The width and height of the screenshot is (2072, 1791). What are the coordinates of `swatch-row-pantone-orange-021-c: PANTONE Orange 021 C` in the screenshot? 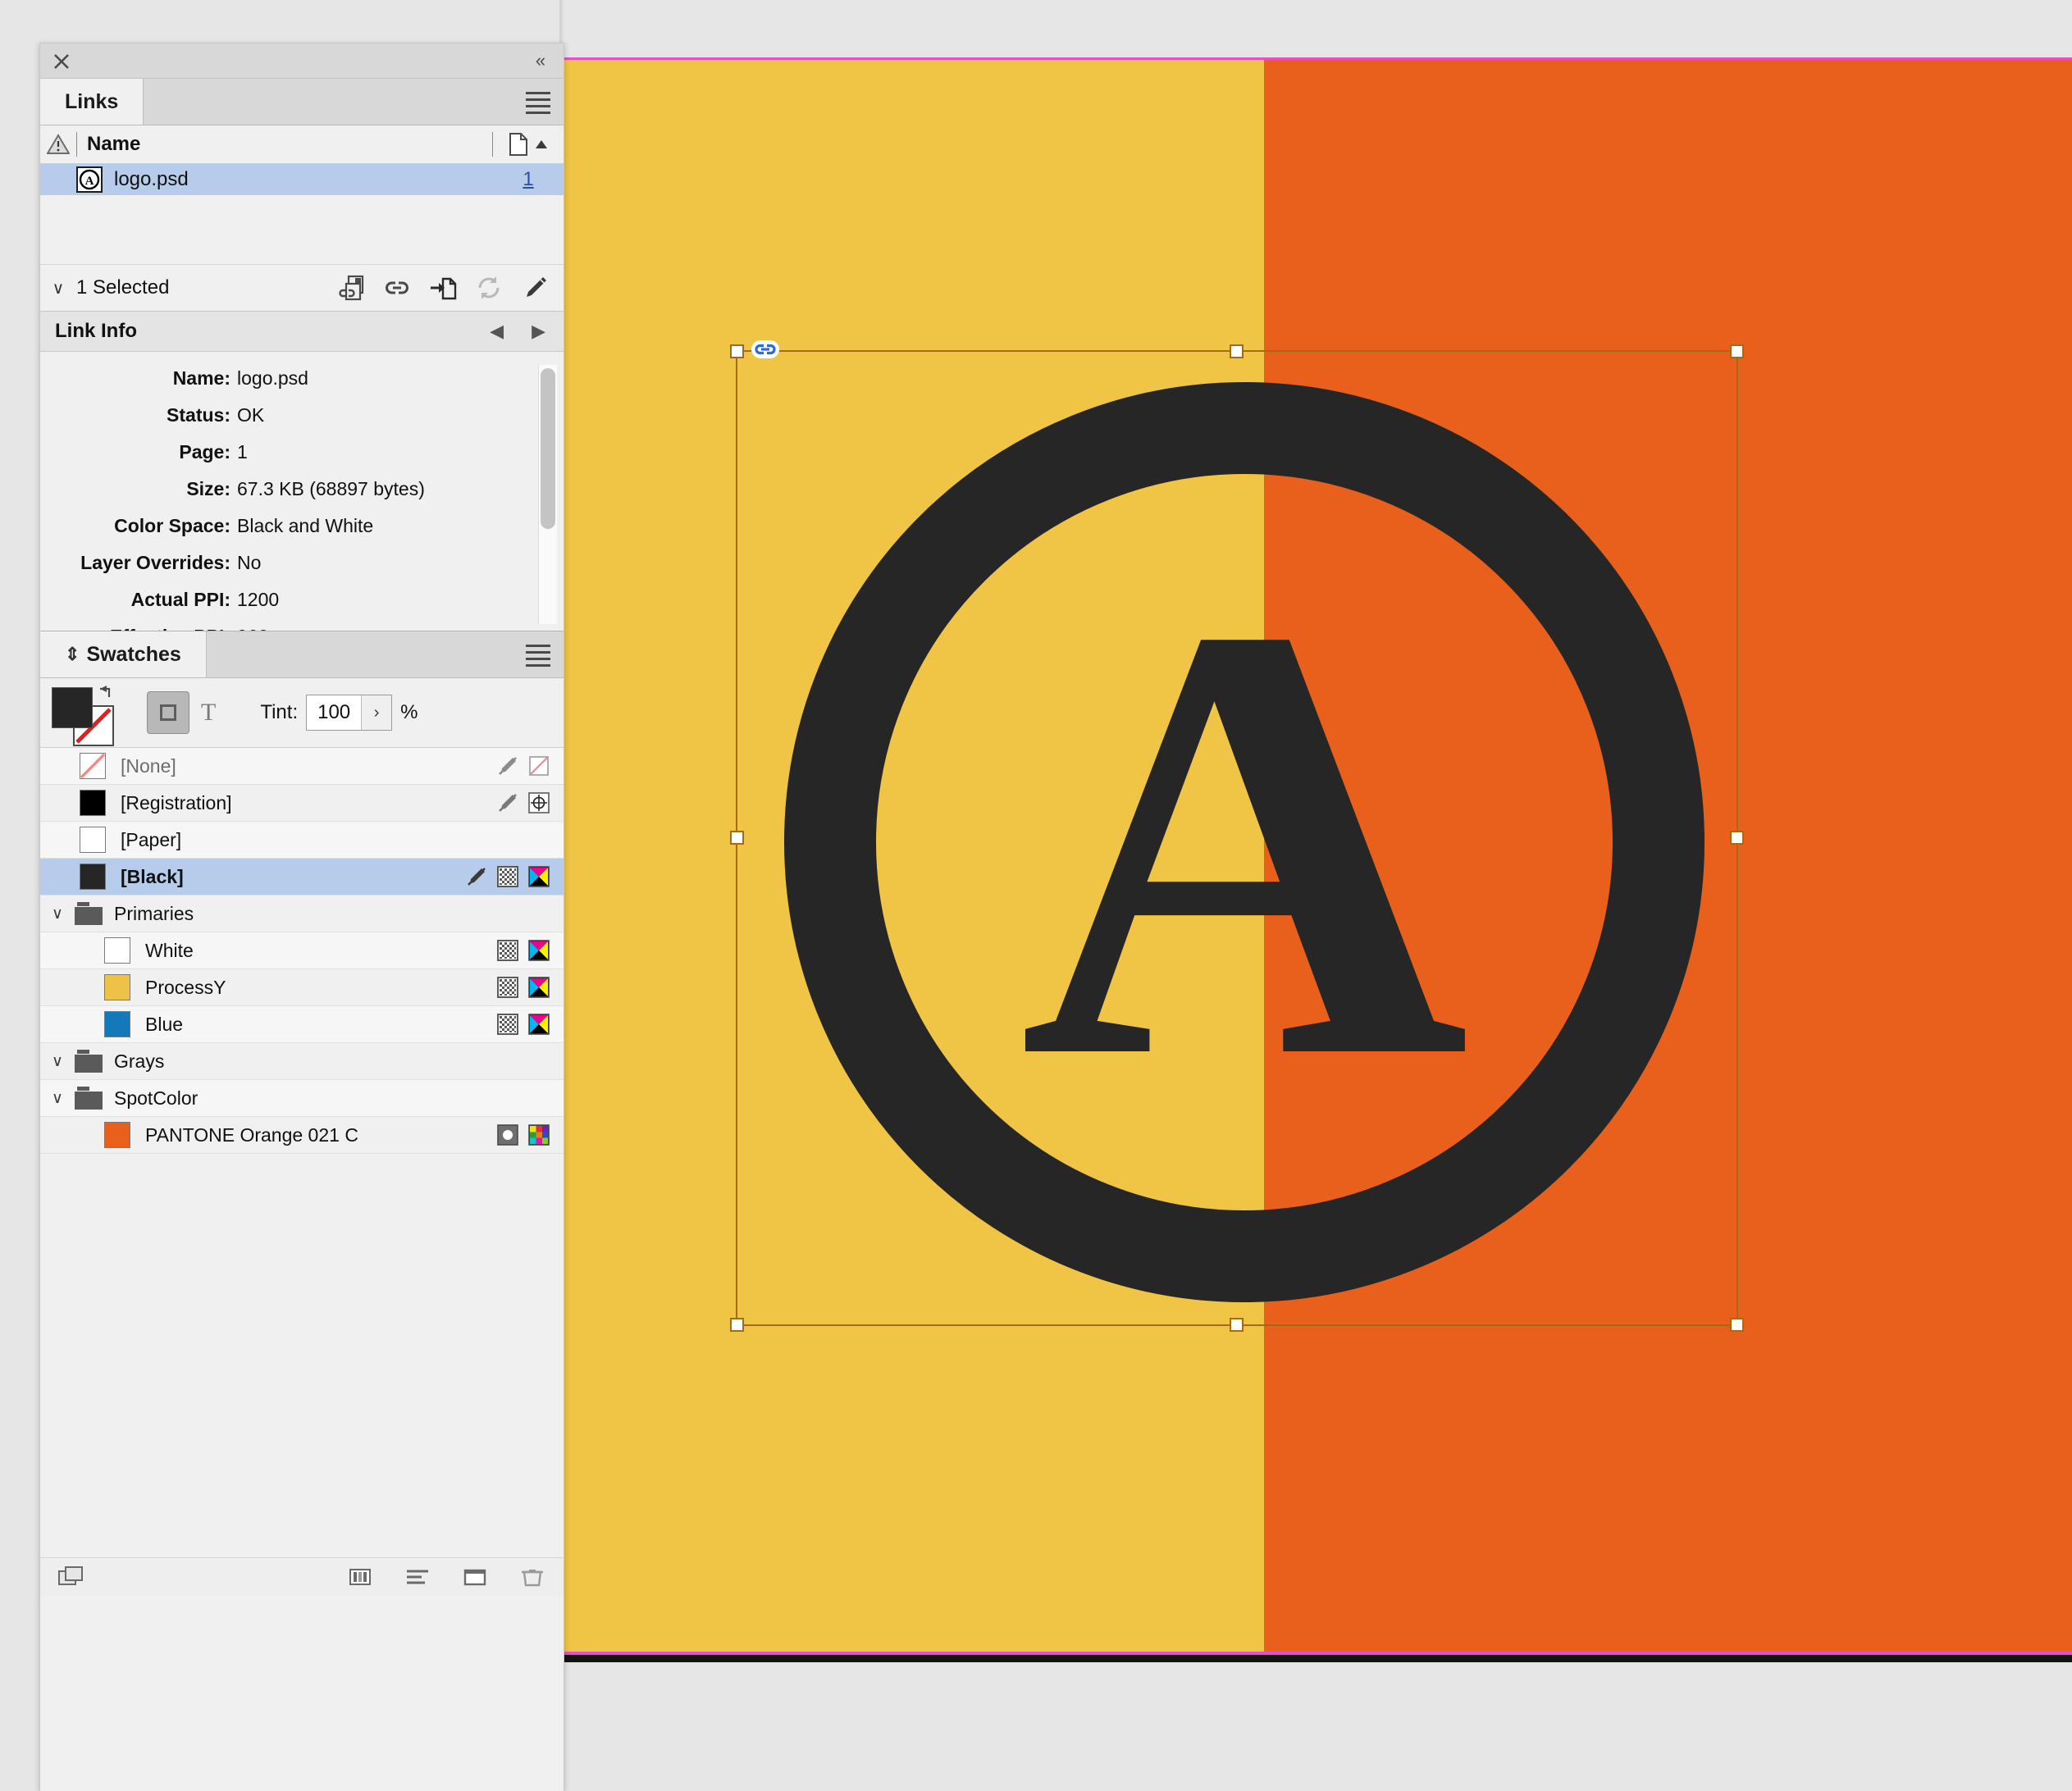 It's located at (302, 1135).